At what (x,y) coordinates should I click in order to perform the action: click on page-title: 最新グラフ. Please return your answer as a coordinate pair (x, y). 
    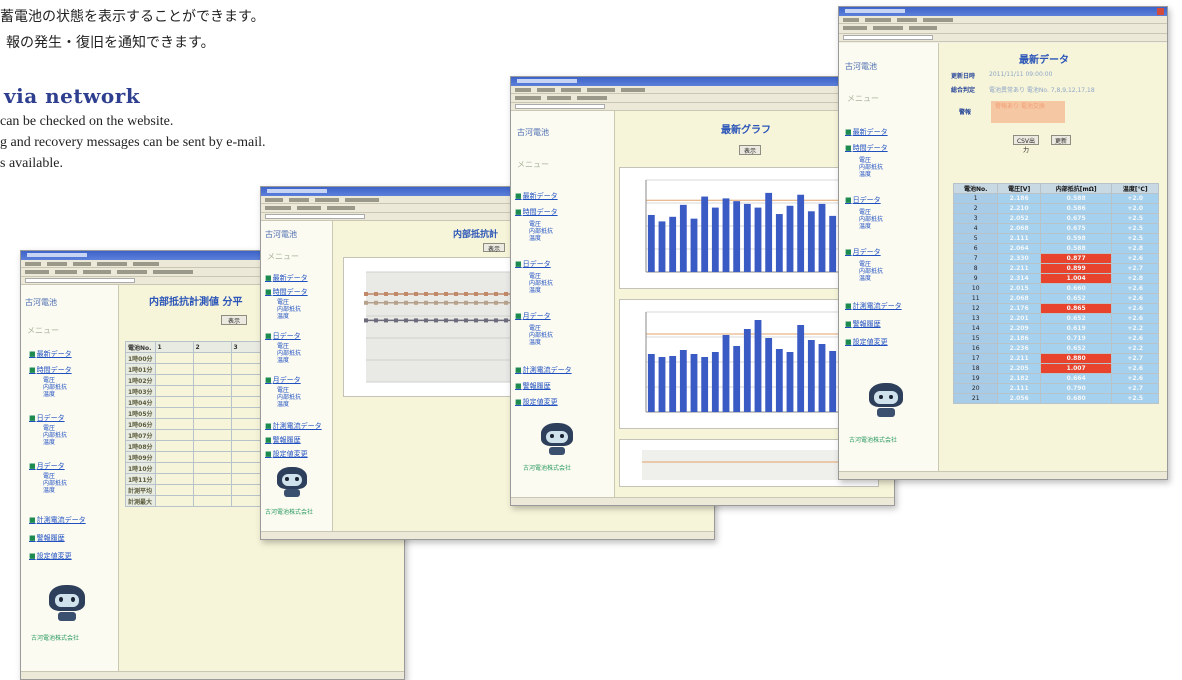
    Looking at the image, I should click on (746, 130).